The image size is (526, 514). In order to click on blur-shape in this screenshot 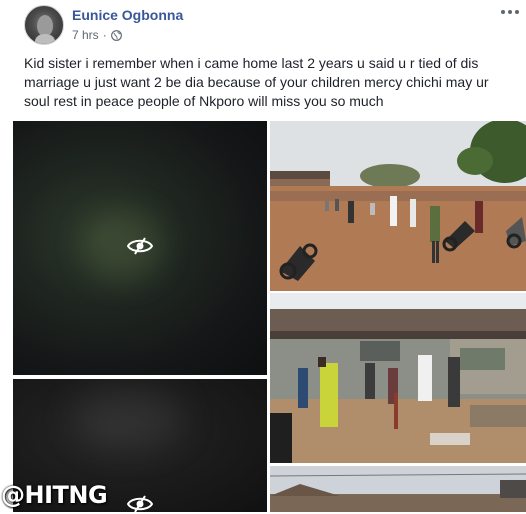, I will do `click(128, 419)`.